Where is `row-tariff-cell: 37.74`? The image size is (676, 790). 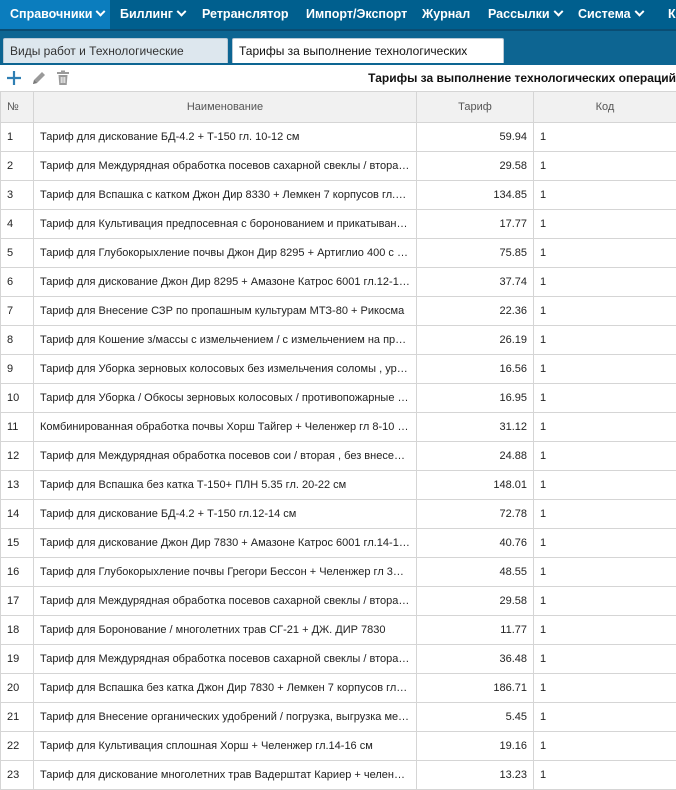 row-tariff-cell: 37.74 is located at coordinates (475, 282).